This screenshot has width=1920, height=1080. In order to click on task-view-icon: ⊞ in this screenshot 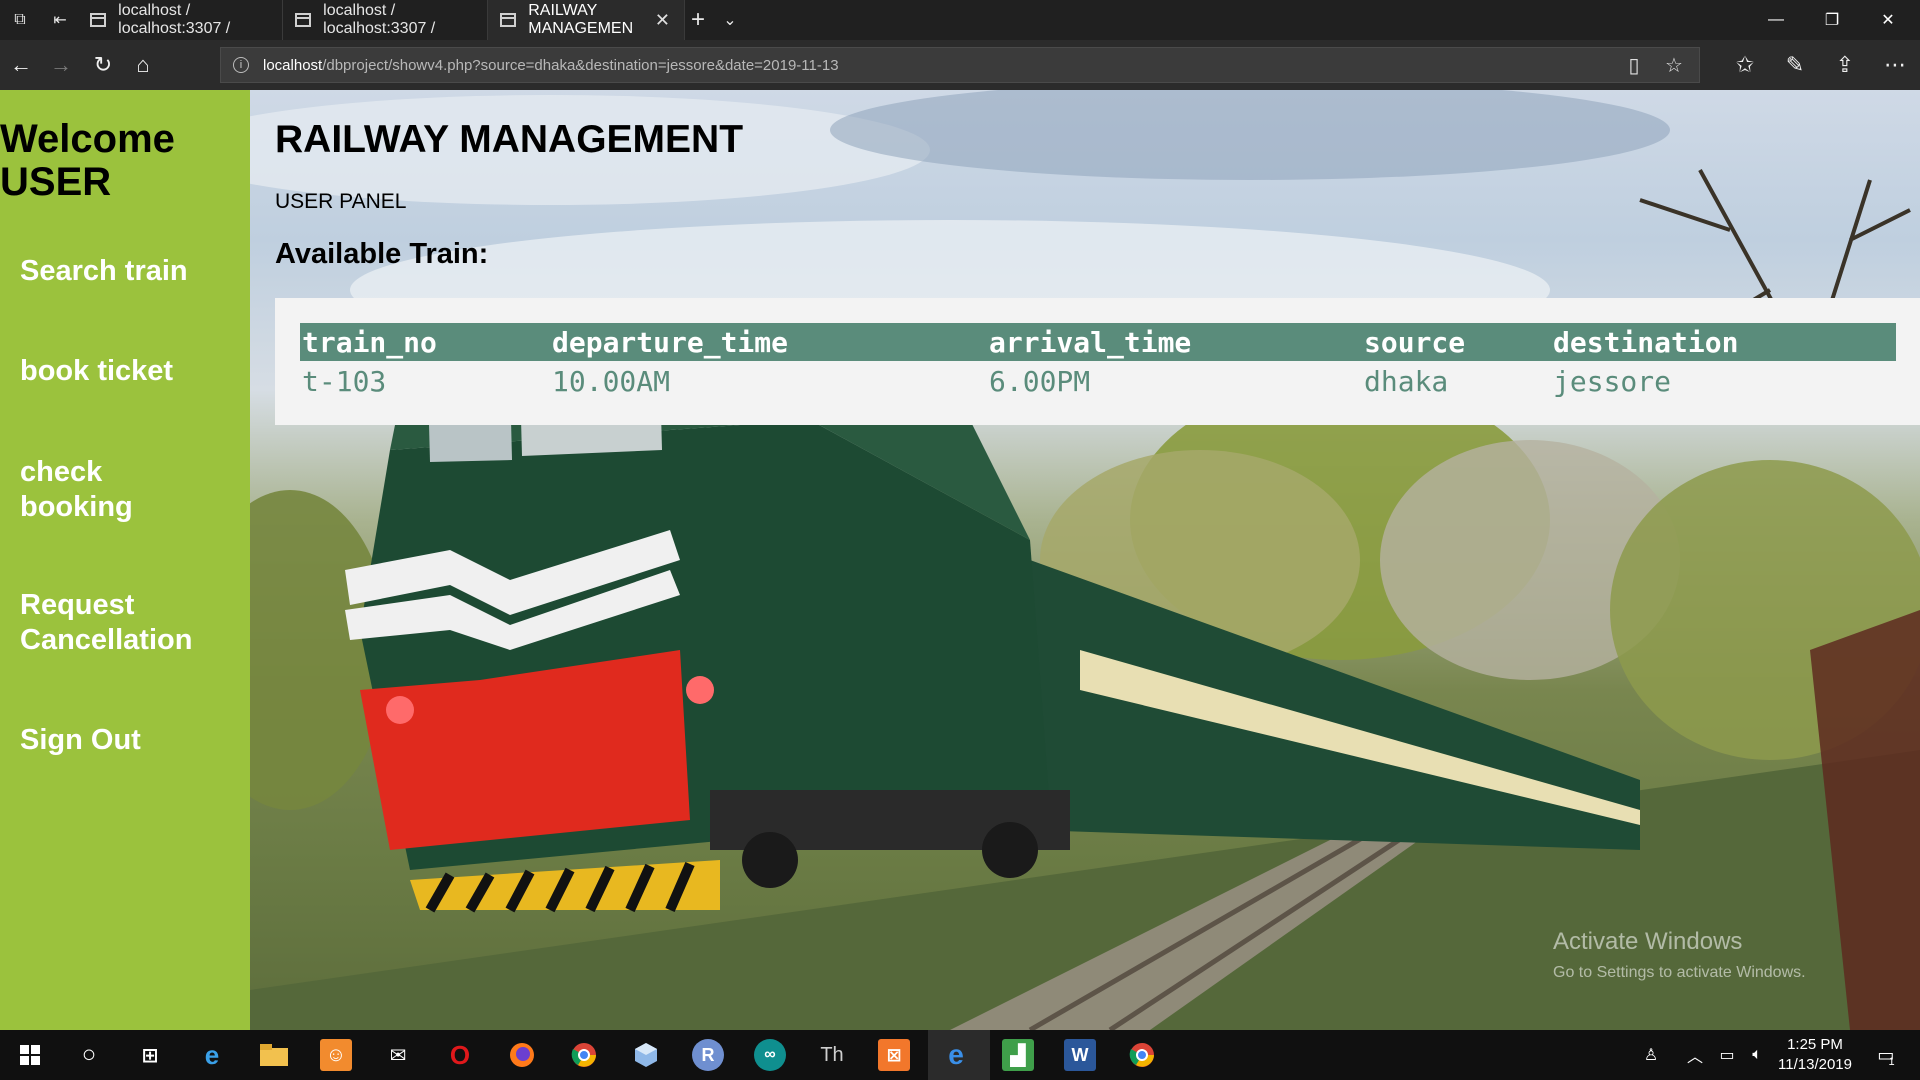, I will do `click(150, 1055)`.